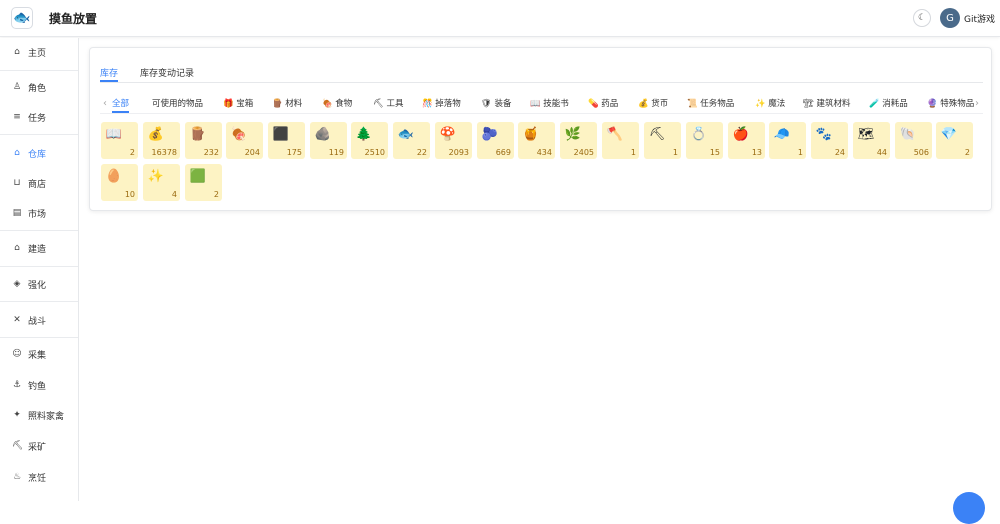  I want to click on inventory-slot-green-block: 🟩 2, so click(203, 182).